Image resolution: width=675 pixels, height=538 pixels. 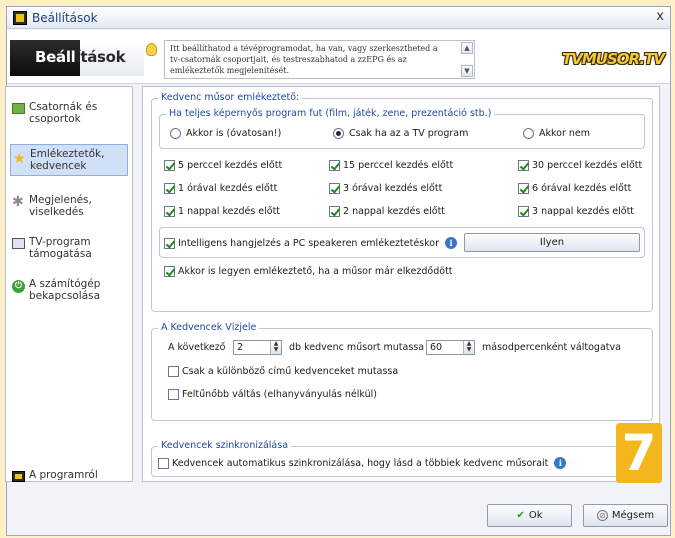 What do you see at coordinates (197, 347) in the screenshot?
I see `count-prefix: A következő` at bounding box center [197, 347].